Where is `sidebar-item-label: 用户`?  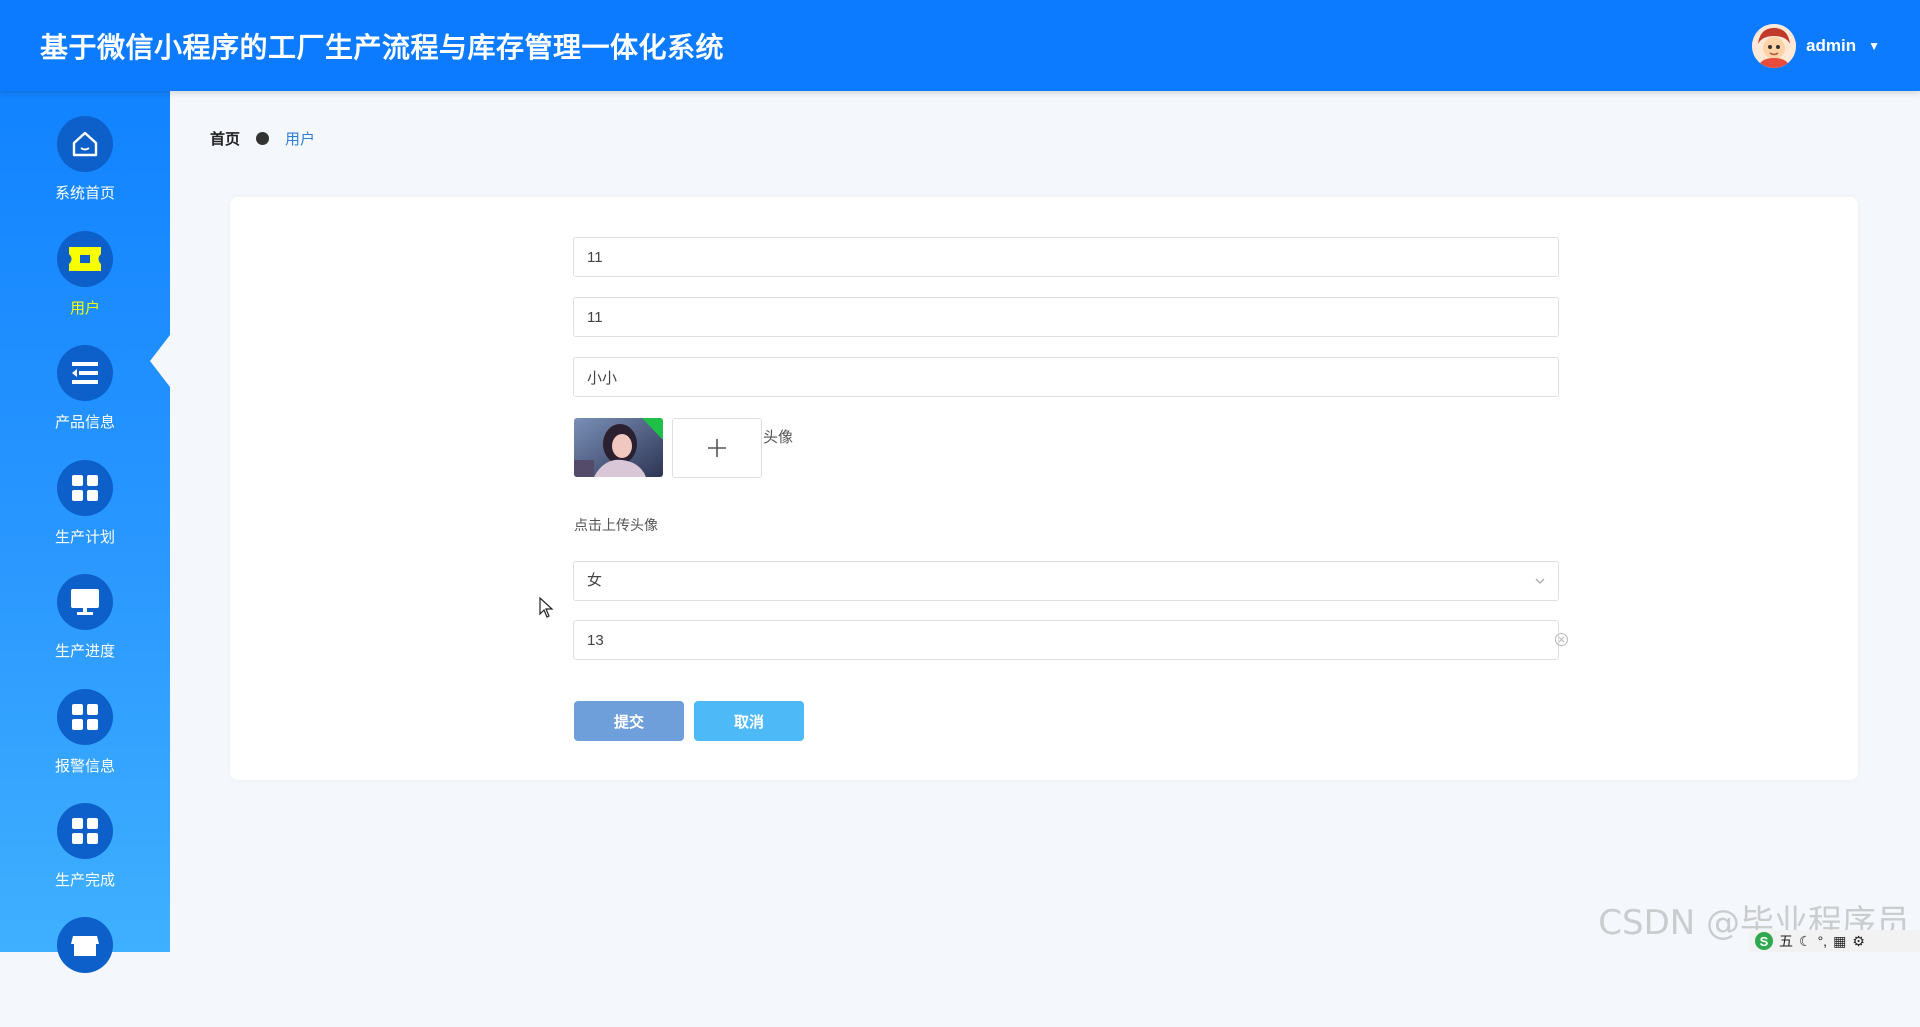
sidebar-item-label: 用户 is located at coordinates (84, 308).